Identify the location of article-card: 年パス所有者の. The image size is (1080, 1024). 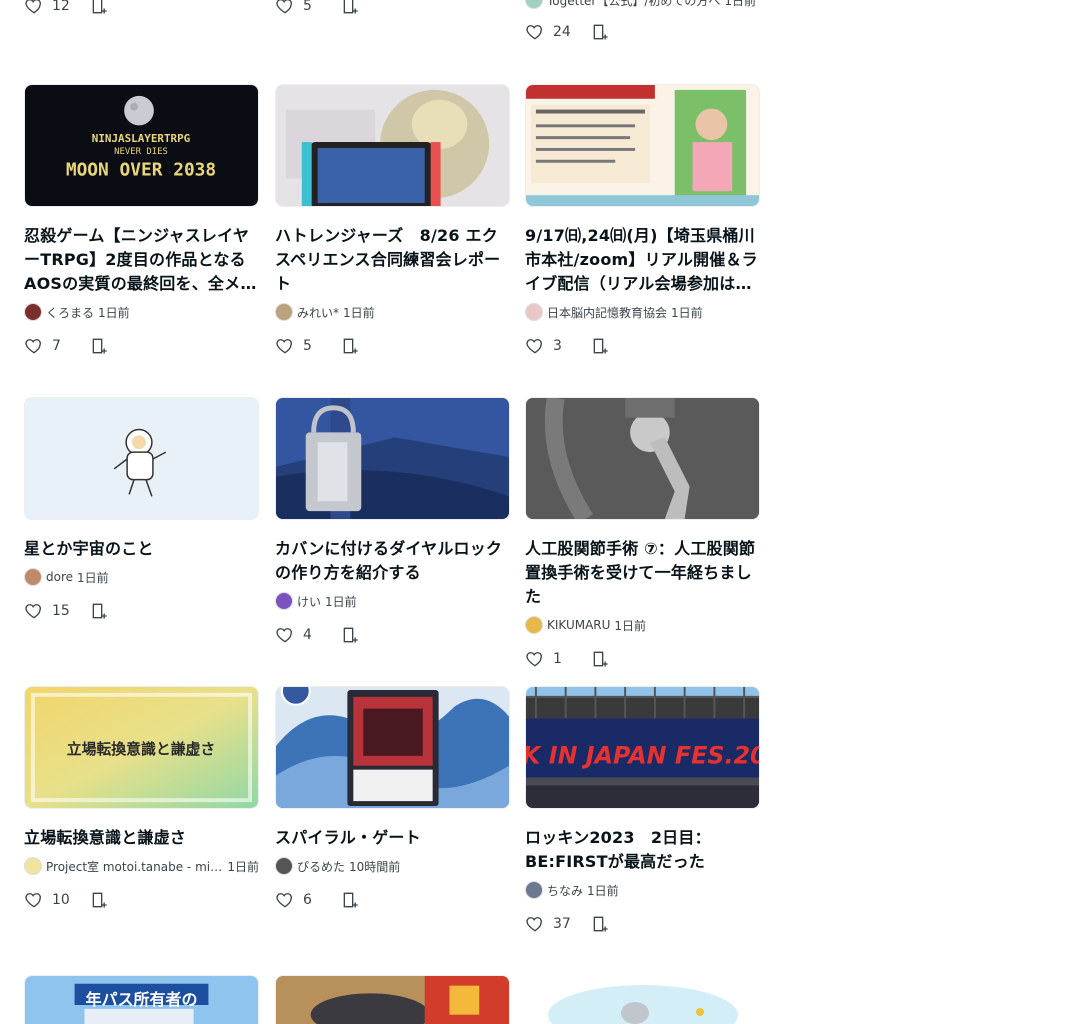
(141, 999).